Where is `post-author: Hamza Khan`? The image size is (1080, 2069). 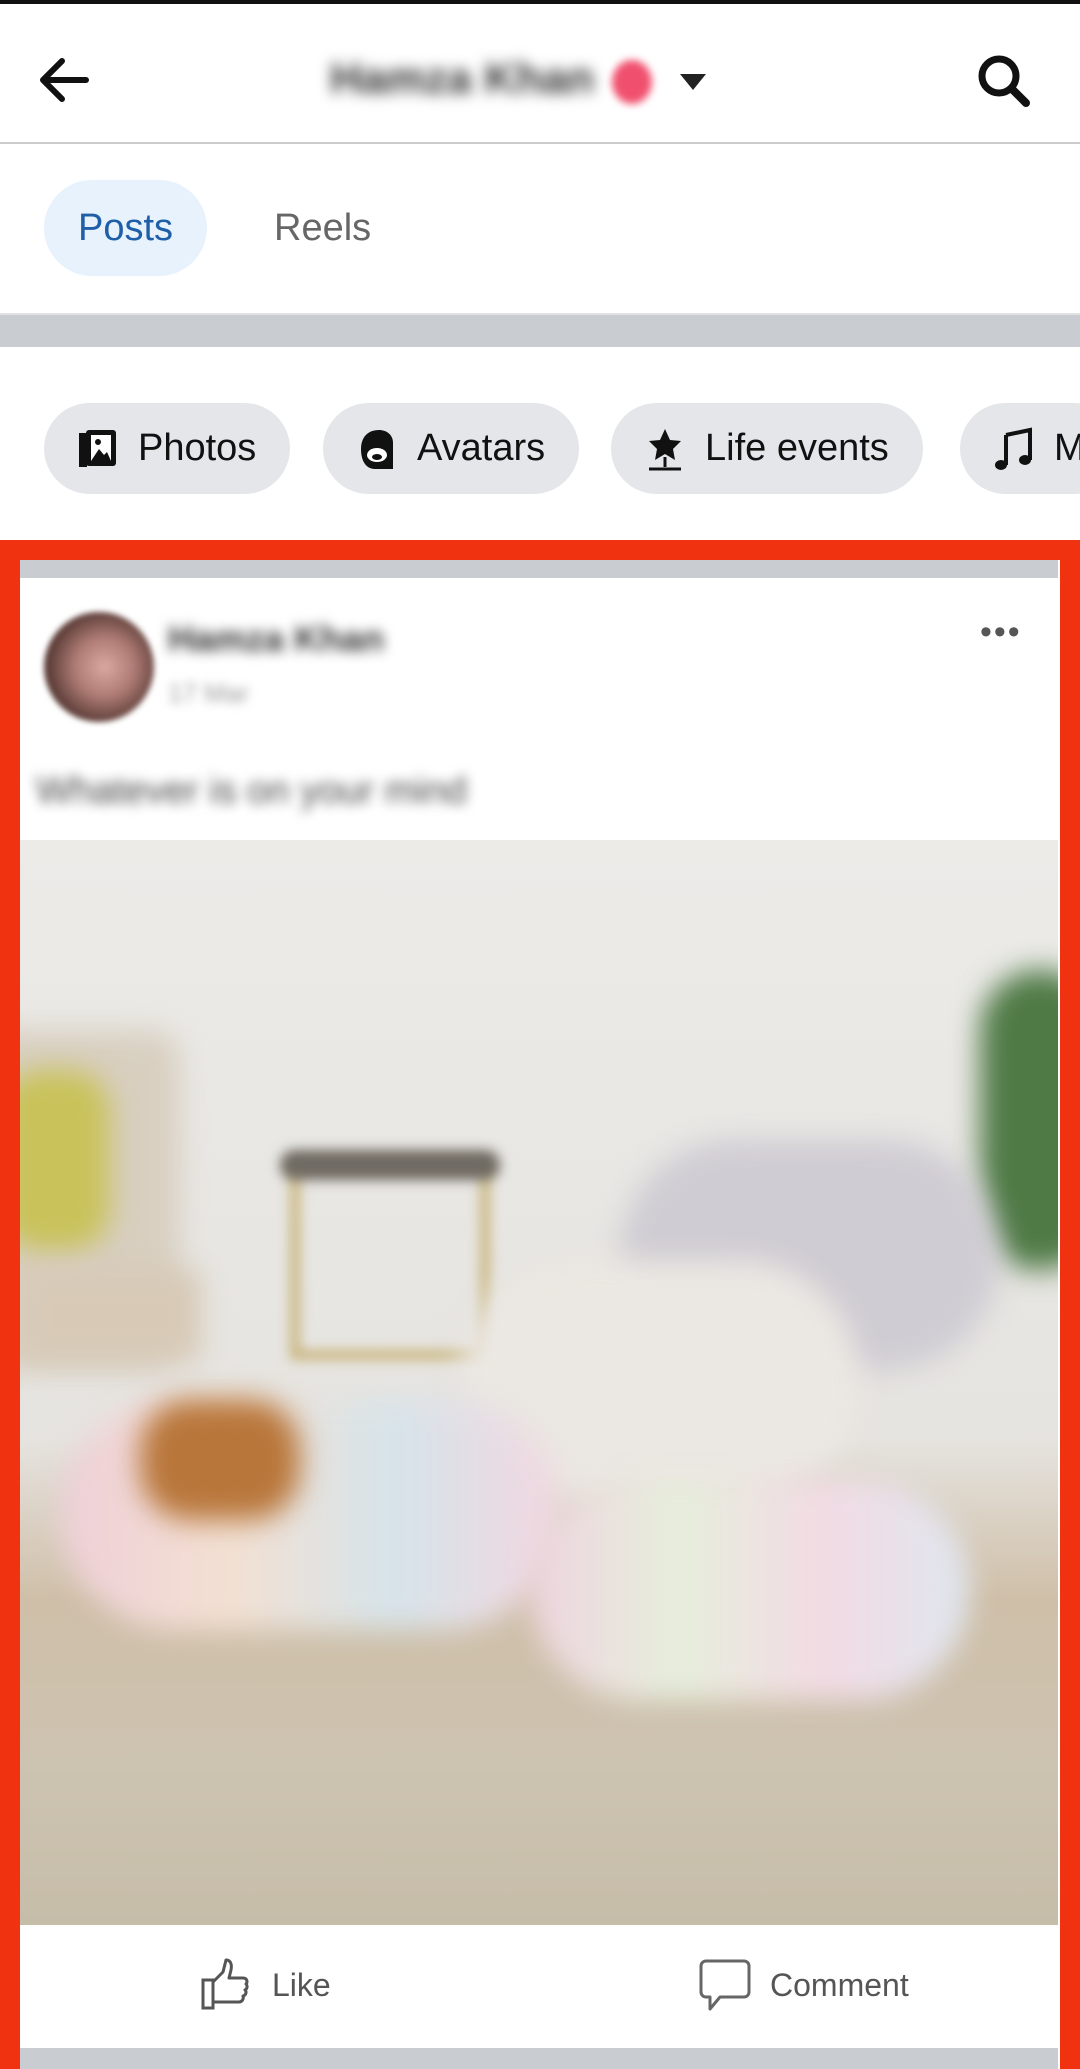 post-author: Hamza Khan is located at coordinates (276, 639).